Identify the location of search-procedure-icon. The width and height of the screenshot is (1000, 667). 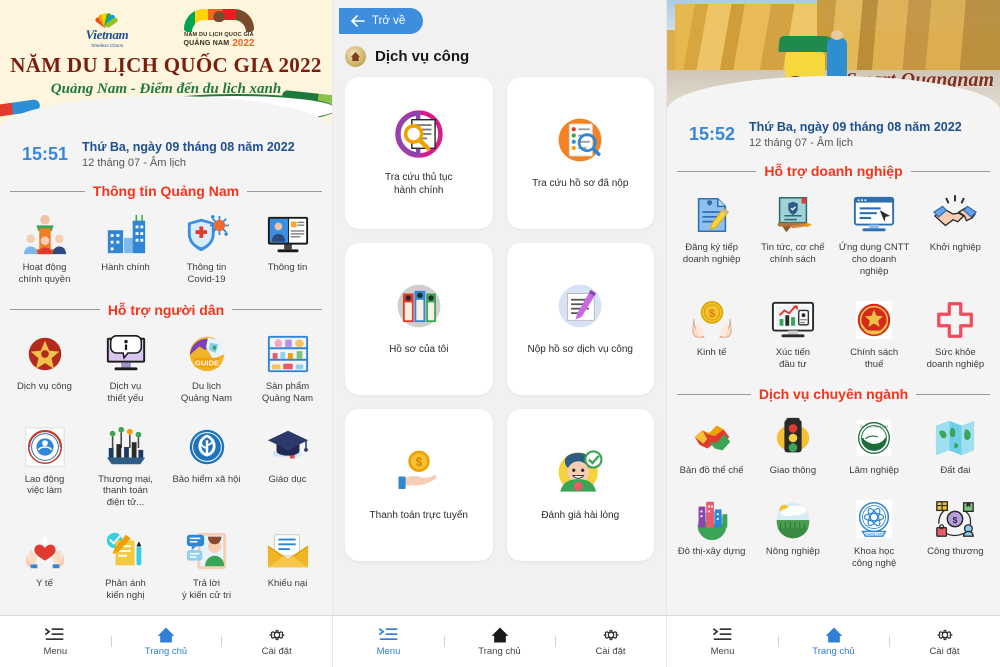
(419, 134).